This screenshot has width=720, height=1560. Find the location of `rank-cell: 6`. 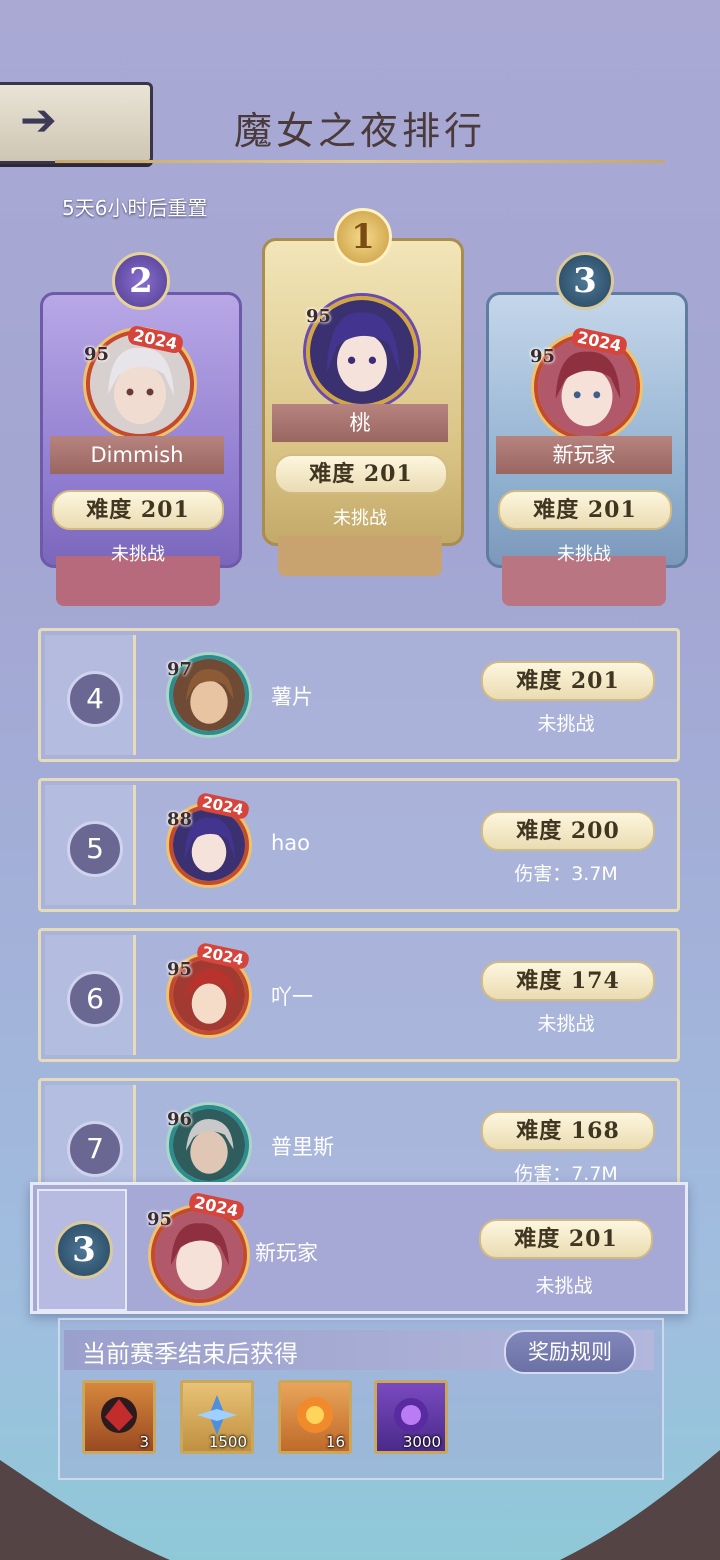

rank-cell: 6 is located at coordinates (90, 995).